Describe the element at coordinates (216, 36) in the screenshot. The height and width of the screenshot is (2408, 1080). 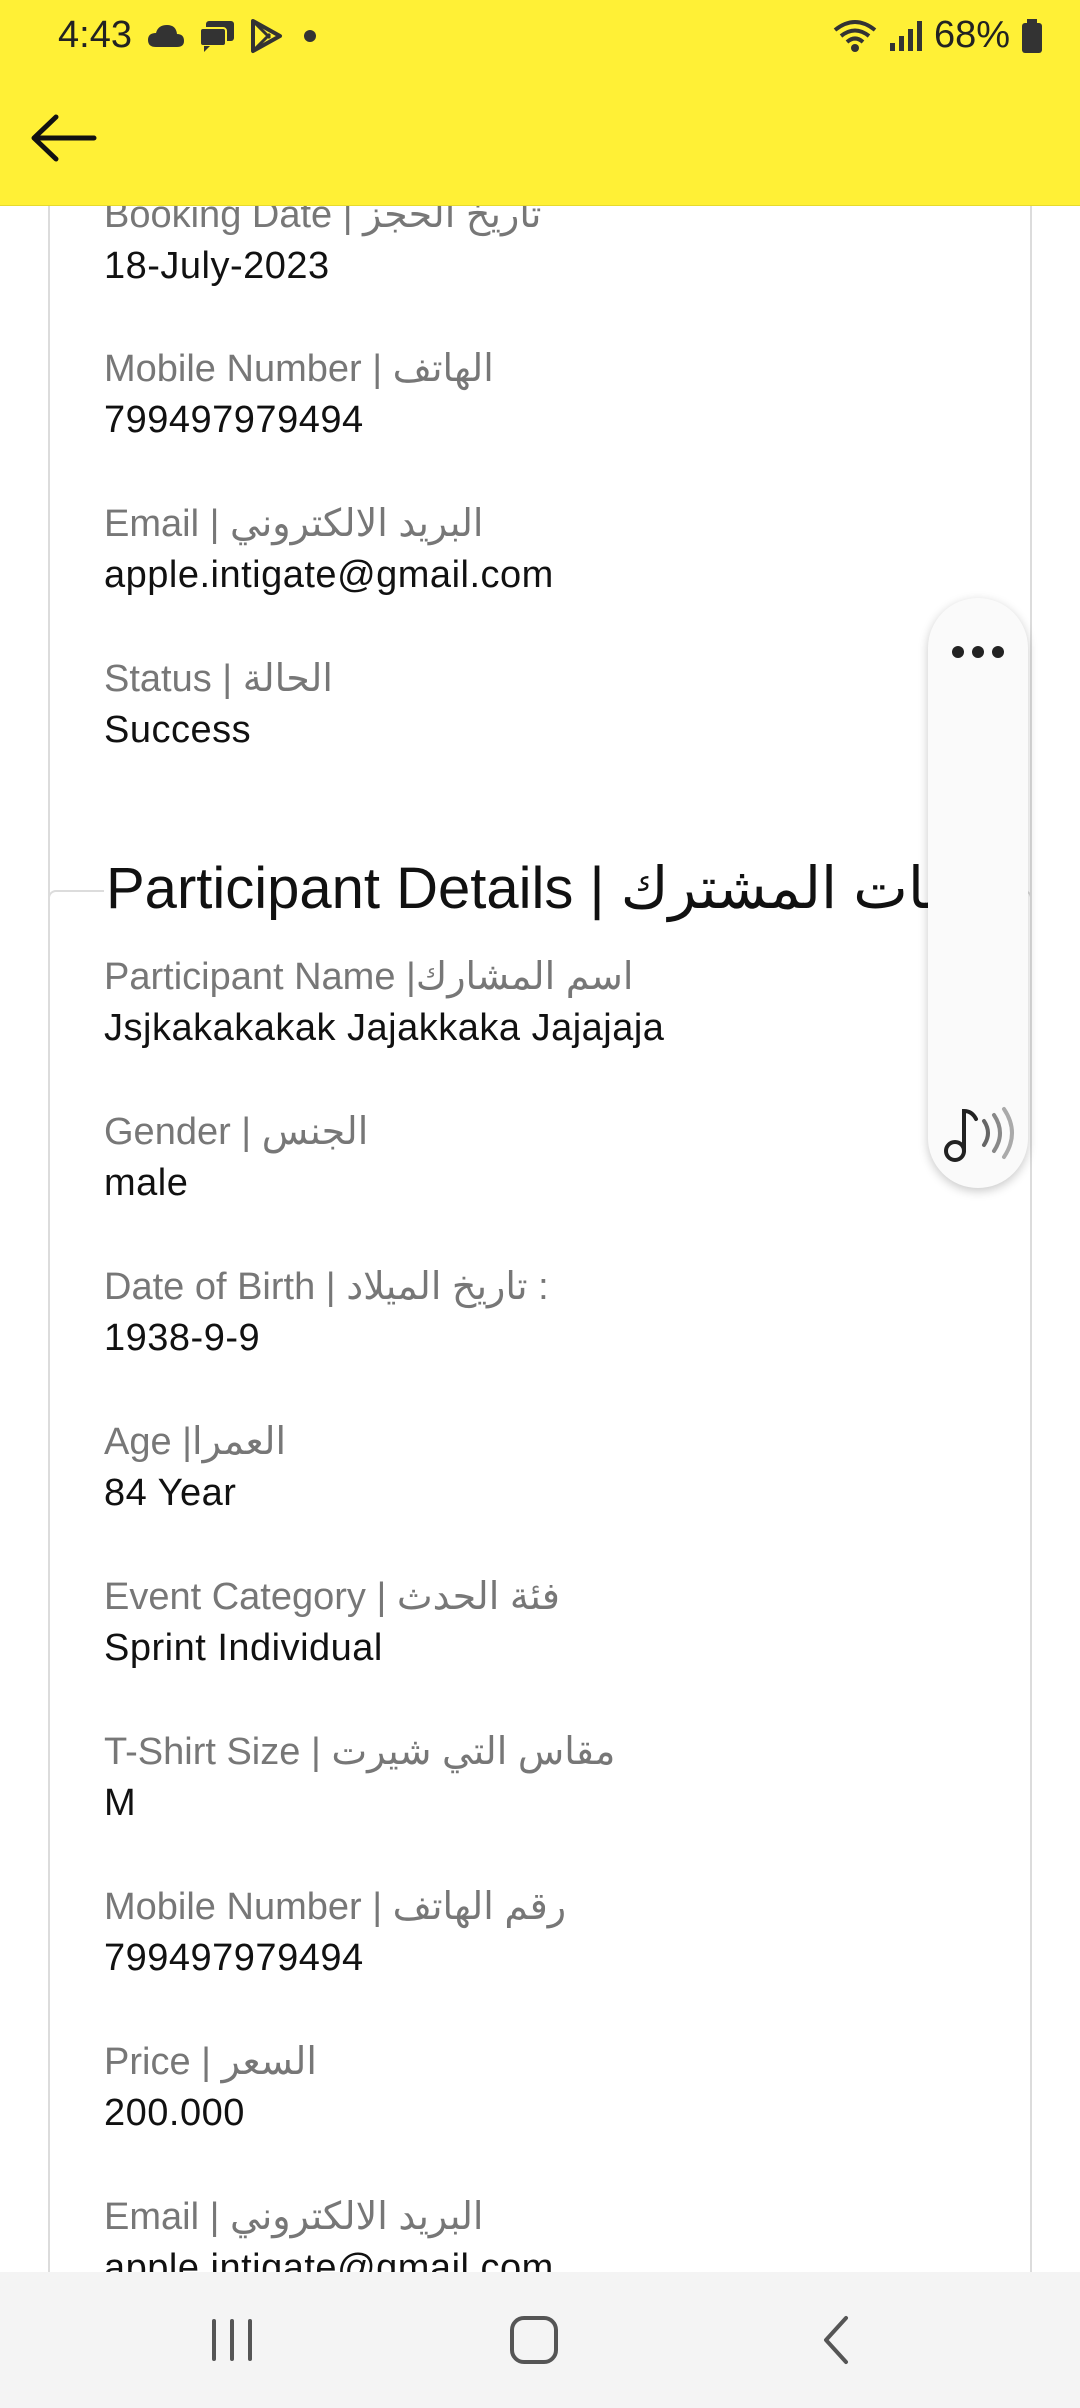
I see `chat-icon` at that location.